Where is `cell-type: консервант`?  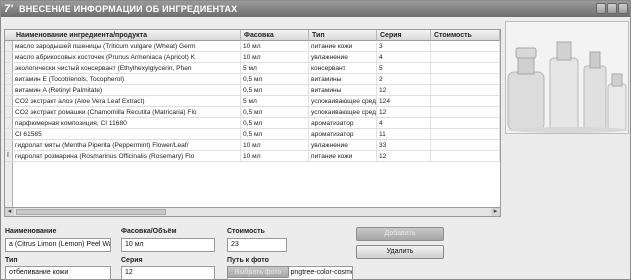 cell-type: консервант is located at coordinates (343, 68).